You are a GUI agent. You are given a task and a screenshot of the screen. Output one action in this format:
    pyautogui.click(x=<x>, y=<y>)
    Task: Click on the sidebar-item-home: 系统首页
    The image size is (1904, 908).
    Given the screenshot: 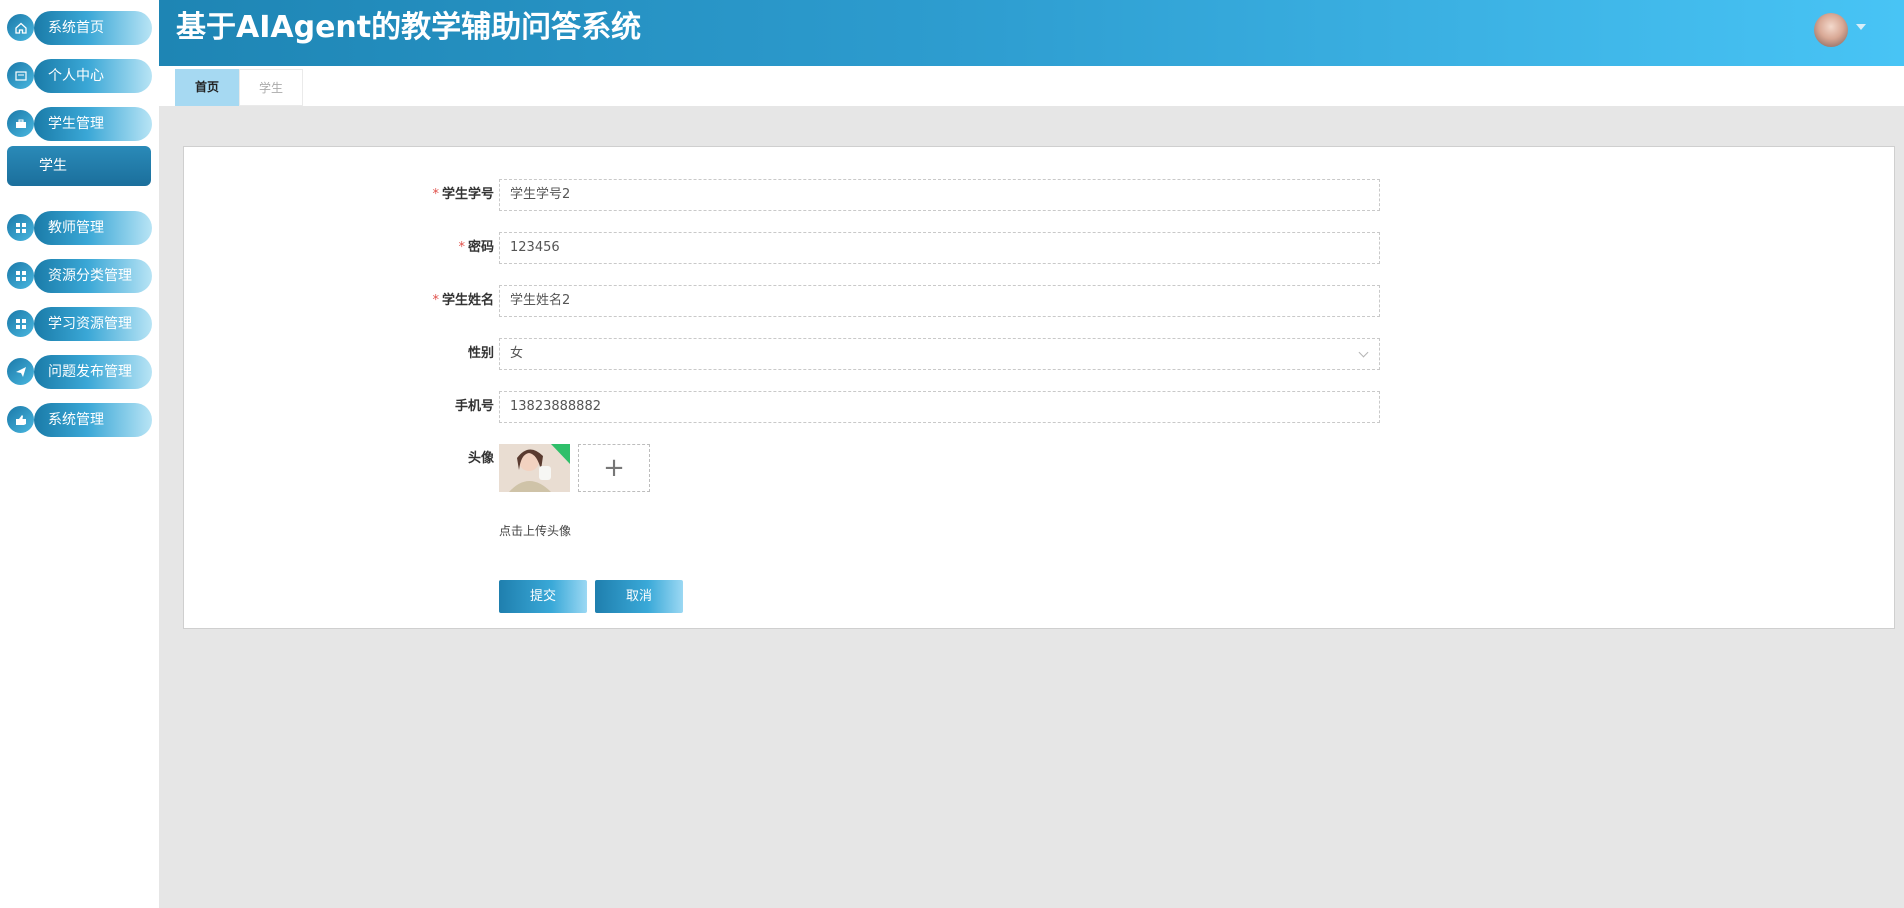 What is the action you would take?
    pyautogui.click(x=79, y=28)
    